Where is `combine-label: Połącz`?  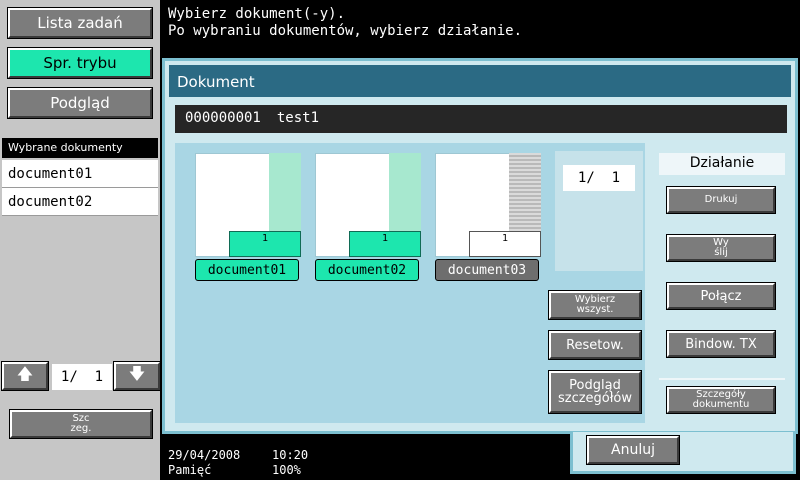 combine-label: Połącz is located at coordinates (721, 296).